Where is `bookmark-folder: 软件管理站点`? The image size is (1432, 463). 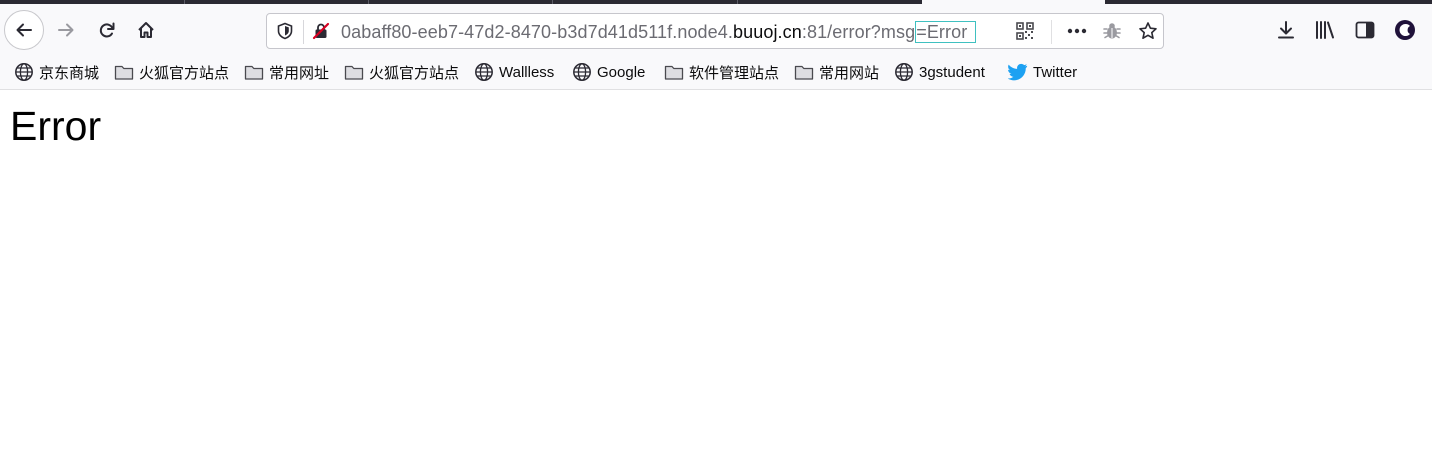 bookmark-folder: 软件管理站点 is located at coordinates (721, 72).